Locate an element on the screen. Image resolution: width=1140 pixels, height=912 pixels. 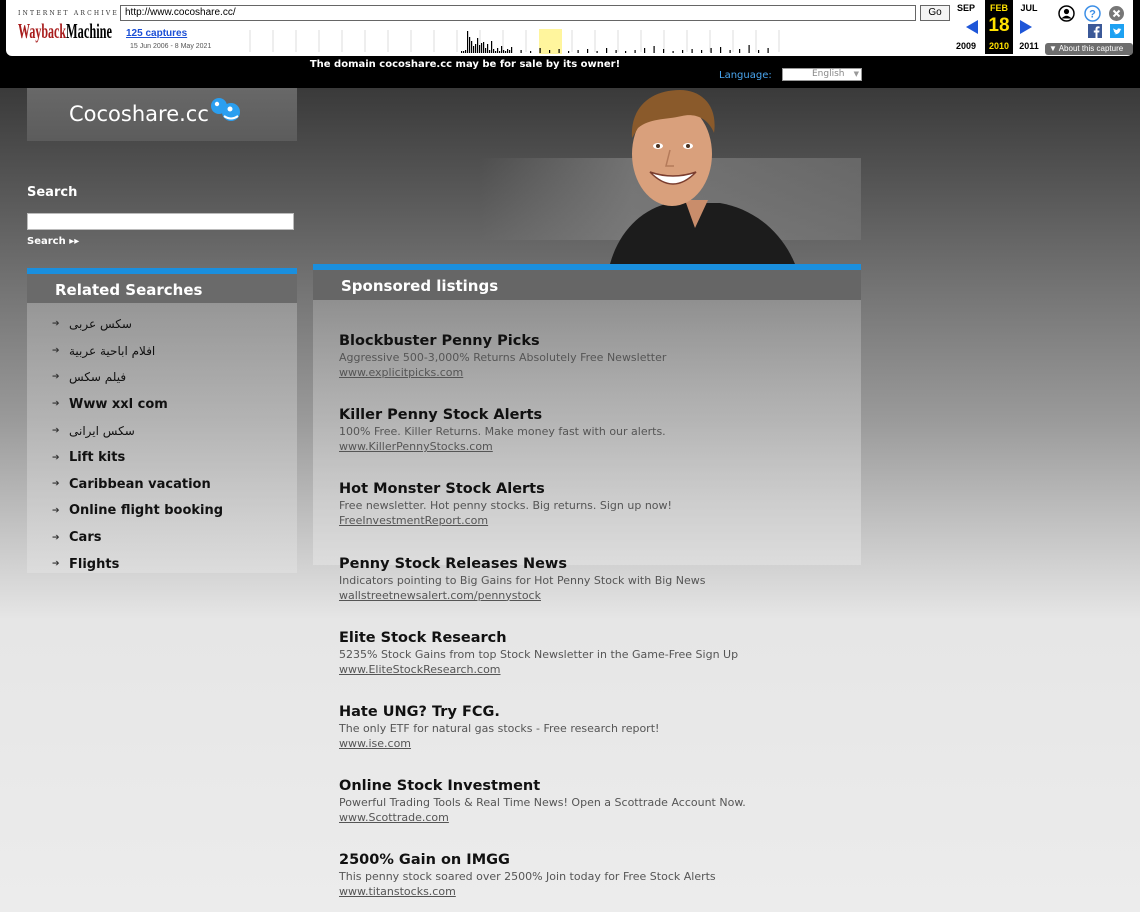
ad-url-link: www.explicitpicks.com is located at coordinates (599, 372).